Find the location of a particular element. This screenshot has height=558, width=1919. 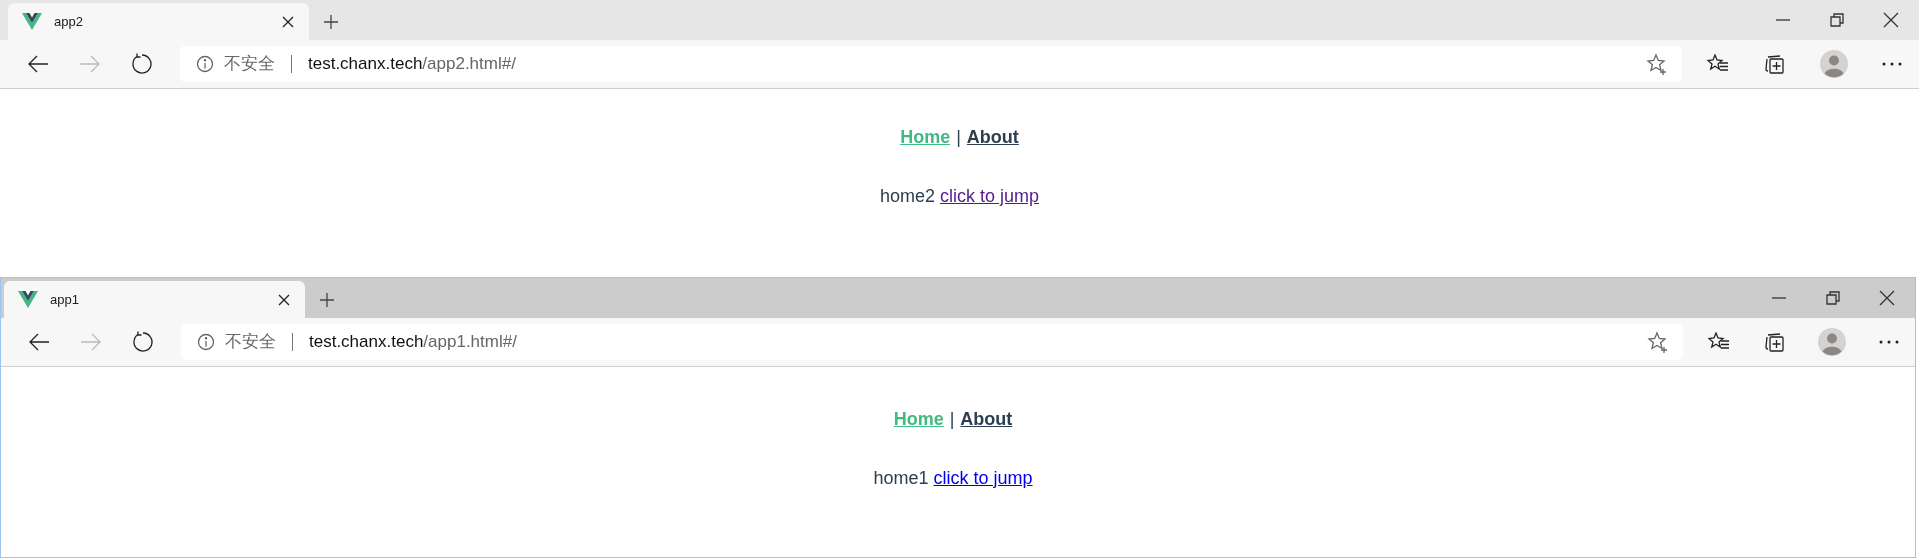

browser-tab: app2 is located at coordinates (158, 21).